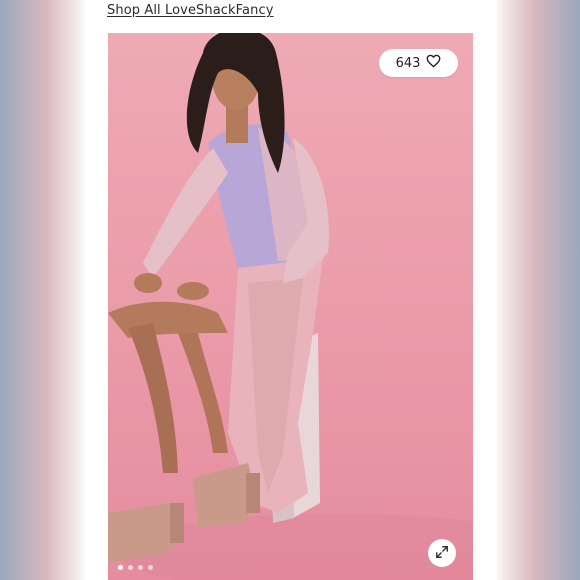 The image size is (580, 580). What do you see at coordinates (203, 393) in the screenshot?
I see `back-leg` at bounding box center [203, 393].